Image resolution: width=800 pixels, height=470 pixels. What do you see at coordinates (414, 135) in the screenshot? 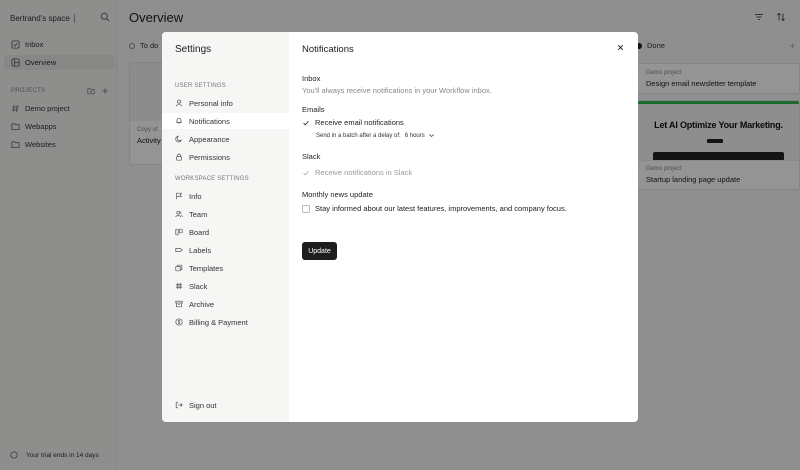
I see `delay-value: 6 hours` at bounding box center [414, 135].